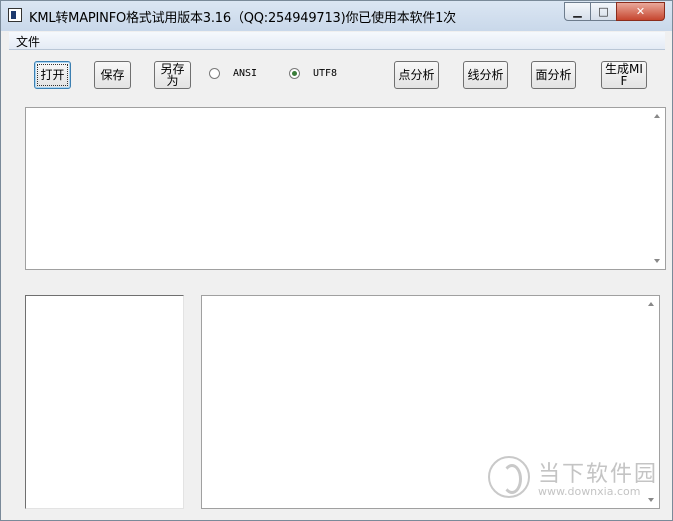 Image resolution: width=673 pixels, height=521 pixels. What do you see at coordinates (172, 75) in the screenshot?
I see `save-as-button: 另存为` at bounding box center [172, 75].